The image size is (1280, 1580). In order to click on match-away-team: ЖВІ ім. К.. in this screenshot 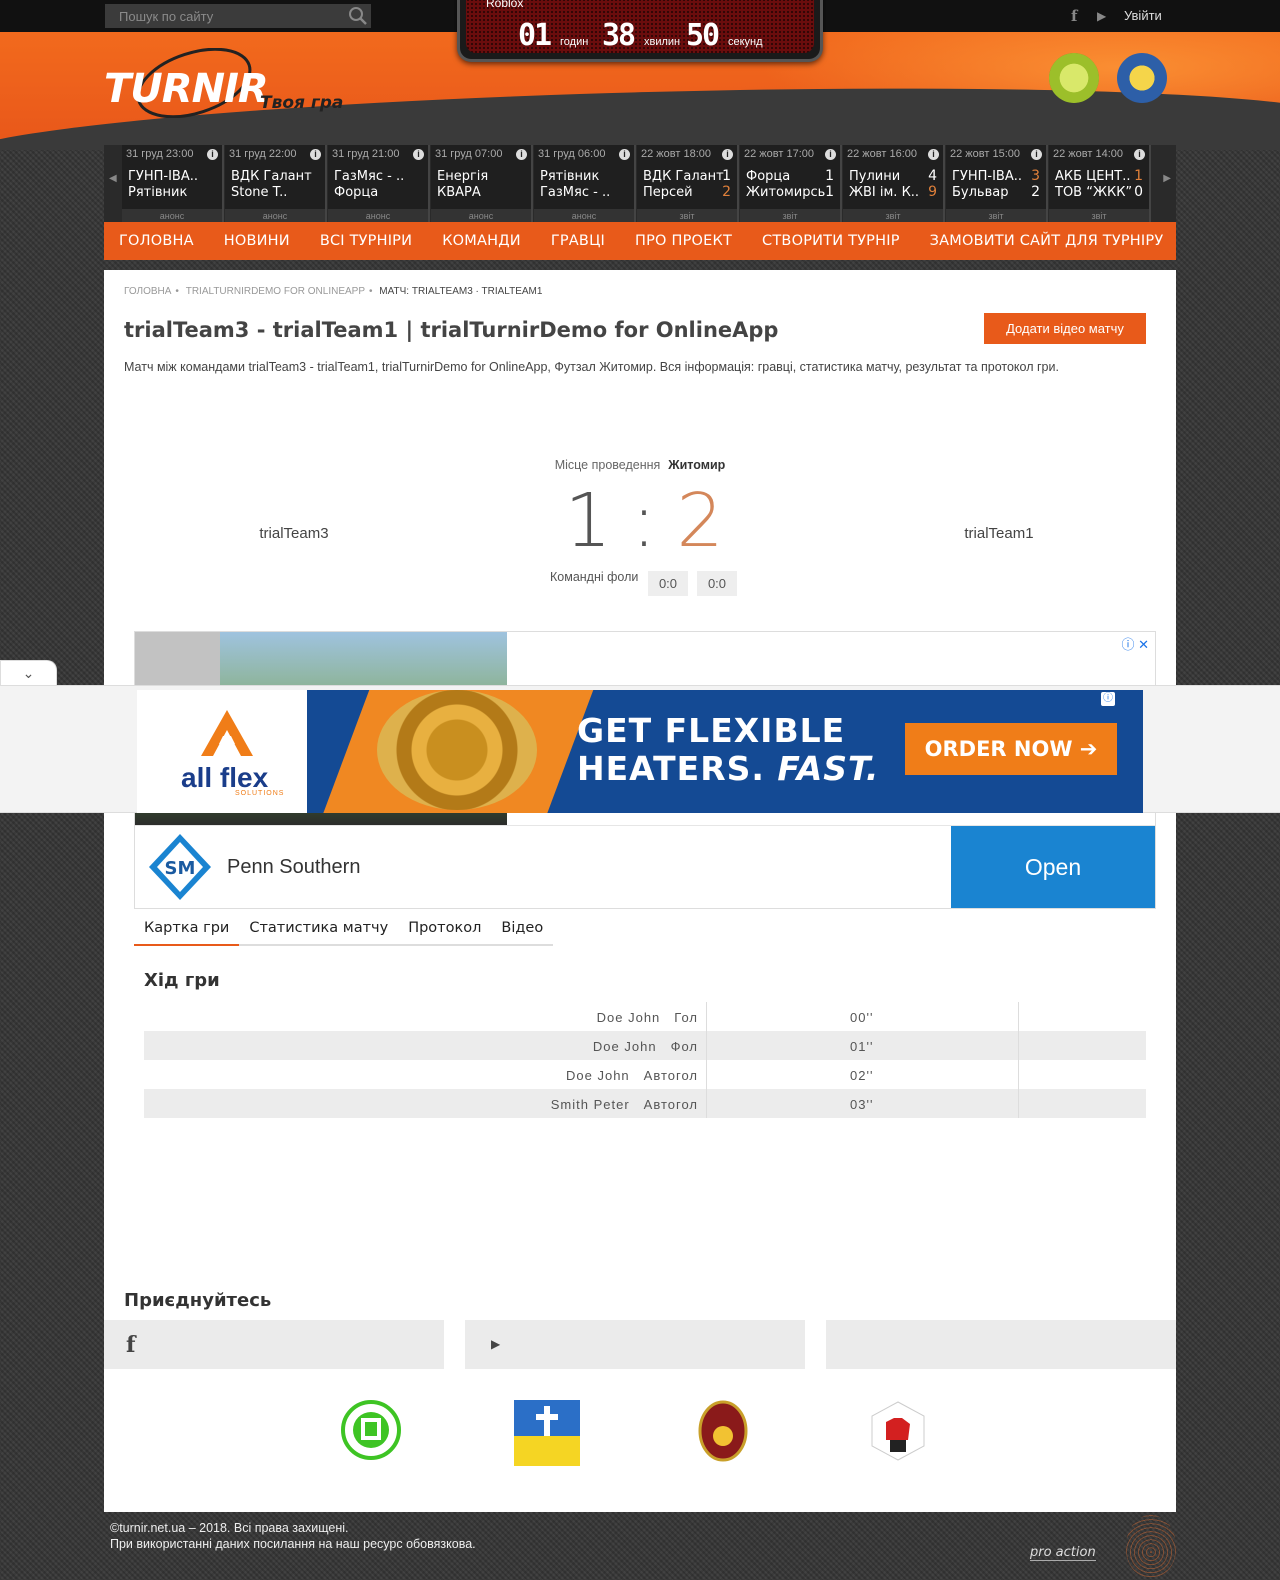, I will do `click(884, 192)`.